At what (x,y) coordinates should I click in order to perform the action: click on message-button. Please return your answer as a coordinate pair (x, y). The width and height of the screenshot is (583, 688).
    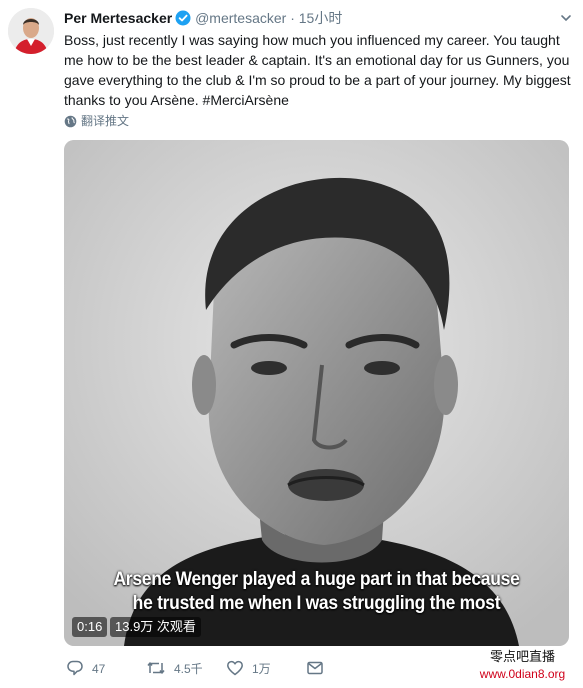
    Looking at the image, I should click on (319, 669).